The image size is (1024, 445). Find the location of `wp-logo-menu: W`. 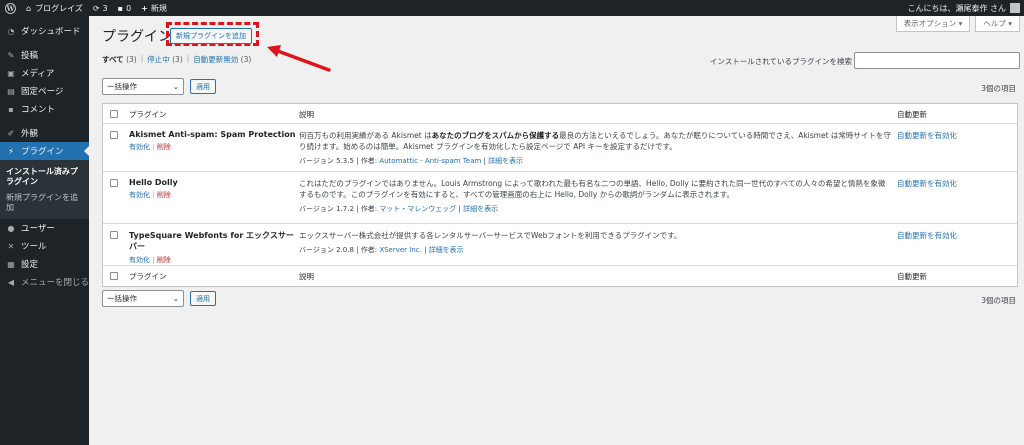

wp-logo-menu: W is located at coordinates (10, 8).